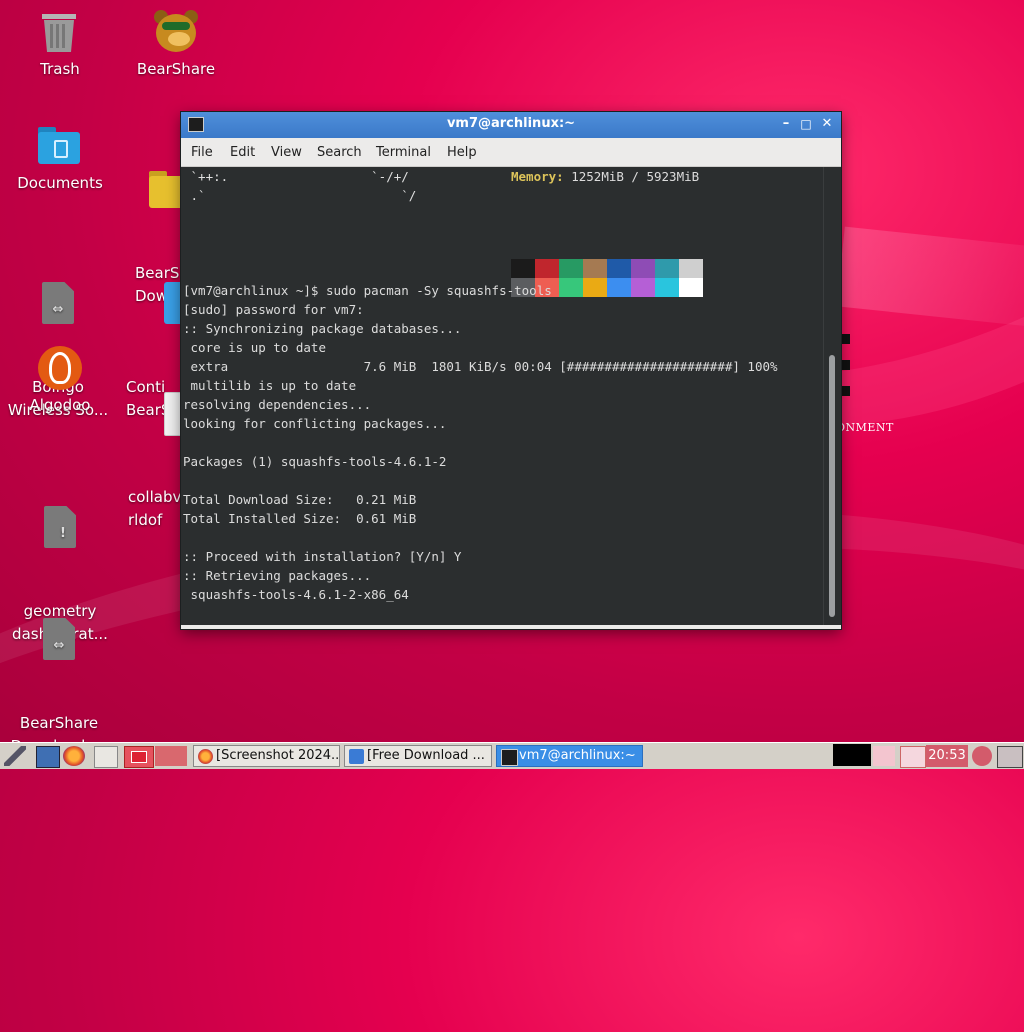  What do you see at coordinates (60, 528) in the screenshot?
I see `file-icon: !` at bounding box center [60, 528].